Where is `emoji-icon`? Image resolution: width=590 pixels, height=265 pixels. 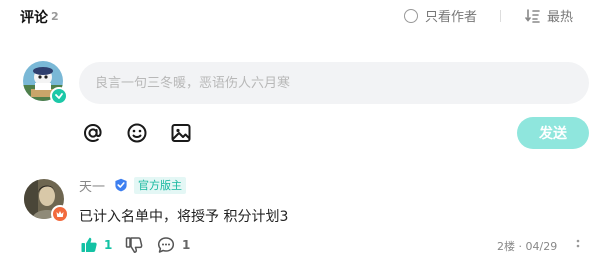 emoji-icon is located at coordinates (137, 133).